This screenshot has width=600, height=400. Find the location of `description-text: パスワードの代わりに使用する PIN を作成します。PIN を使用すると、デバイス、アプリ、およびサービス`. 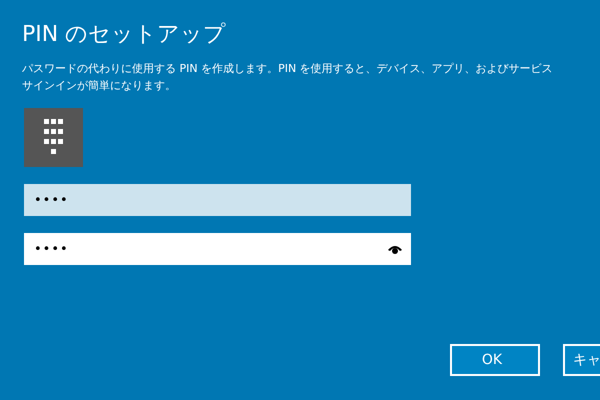

description-text: パスワードの代わりに使用する PIN を作成します。PIN を使用すると、デバイス、アプリ、およびサービス is located at coordinates (288, 69).